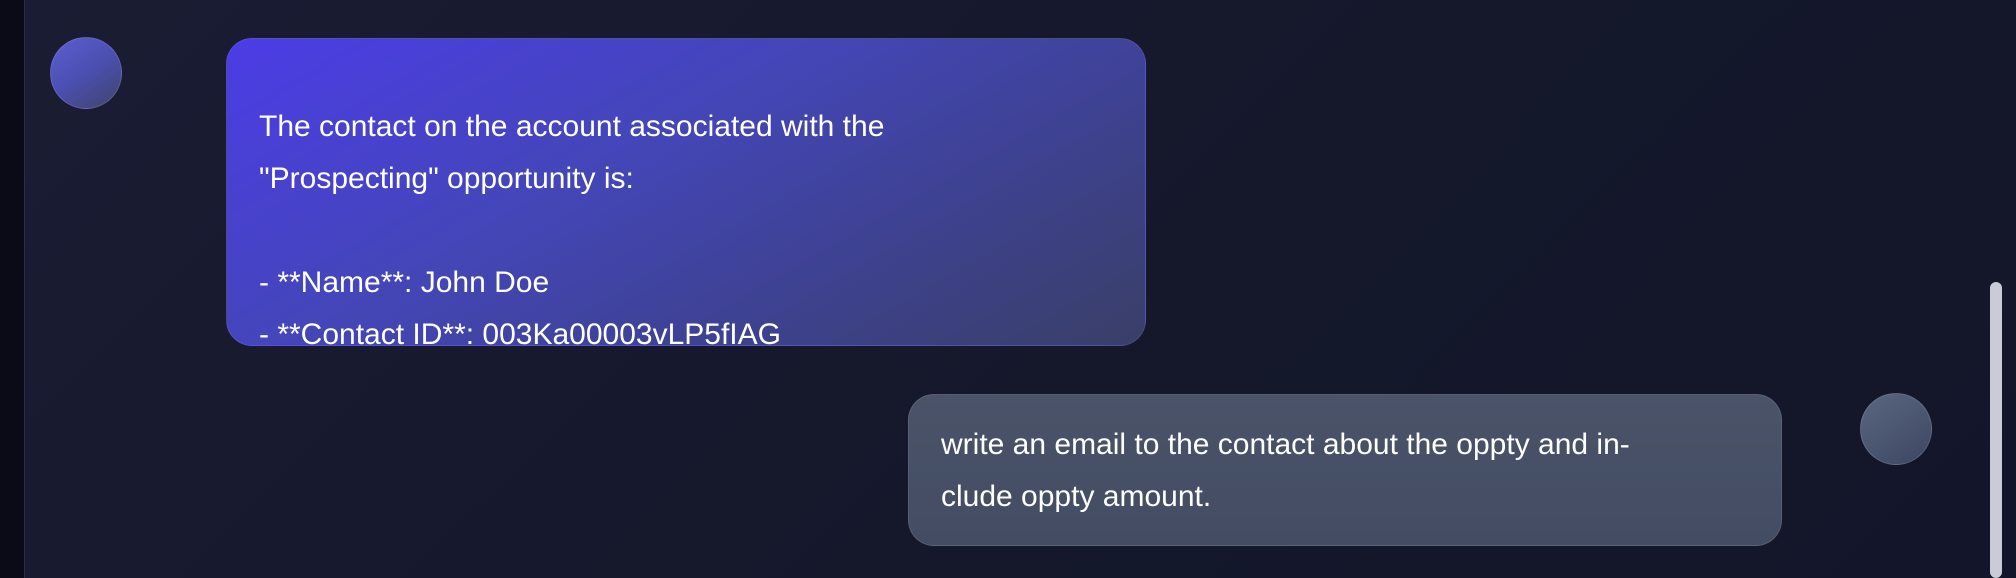  Describe the element at coordinates (1996, 430) in the screenshot. I see `scrollbar-thumb` at that location.